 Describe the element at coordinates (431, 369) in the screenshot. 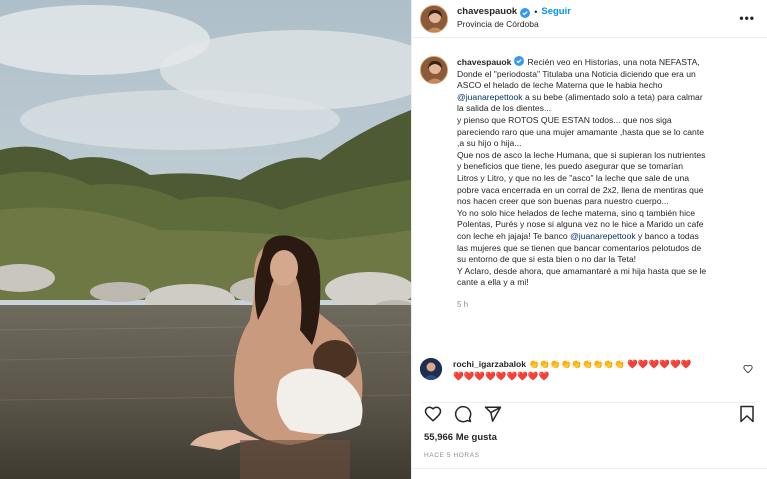

I see `commenter-avatar` at that location.